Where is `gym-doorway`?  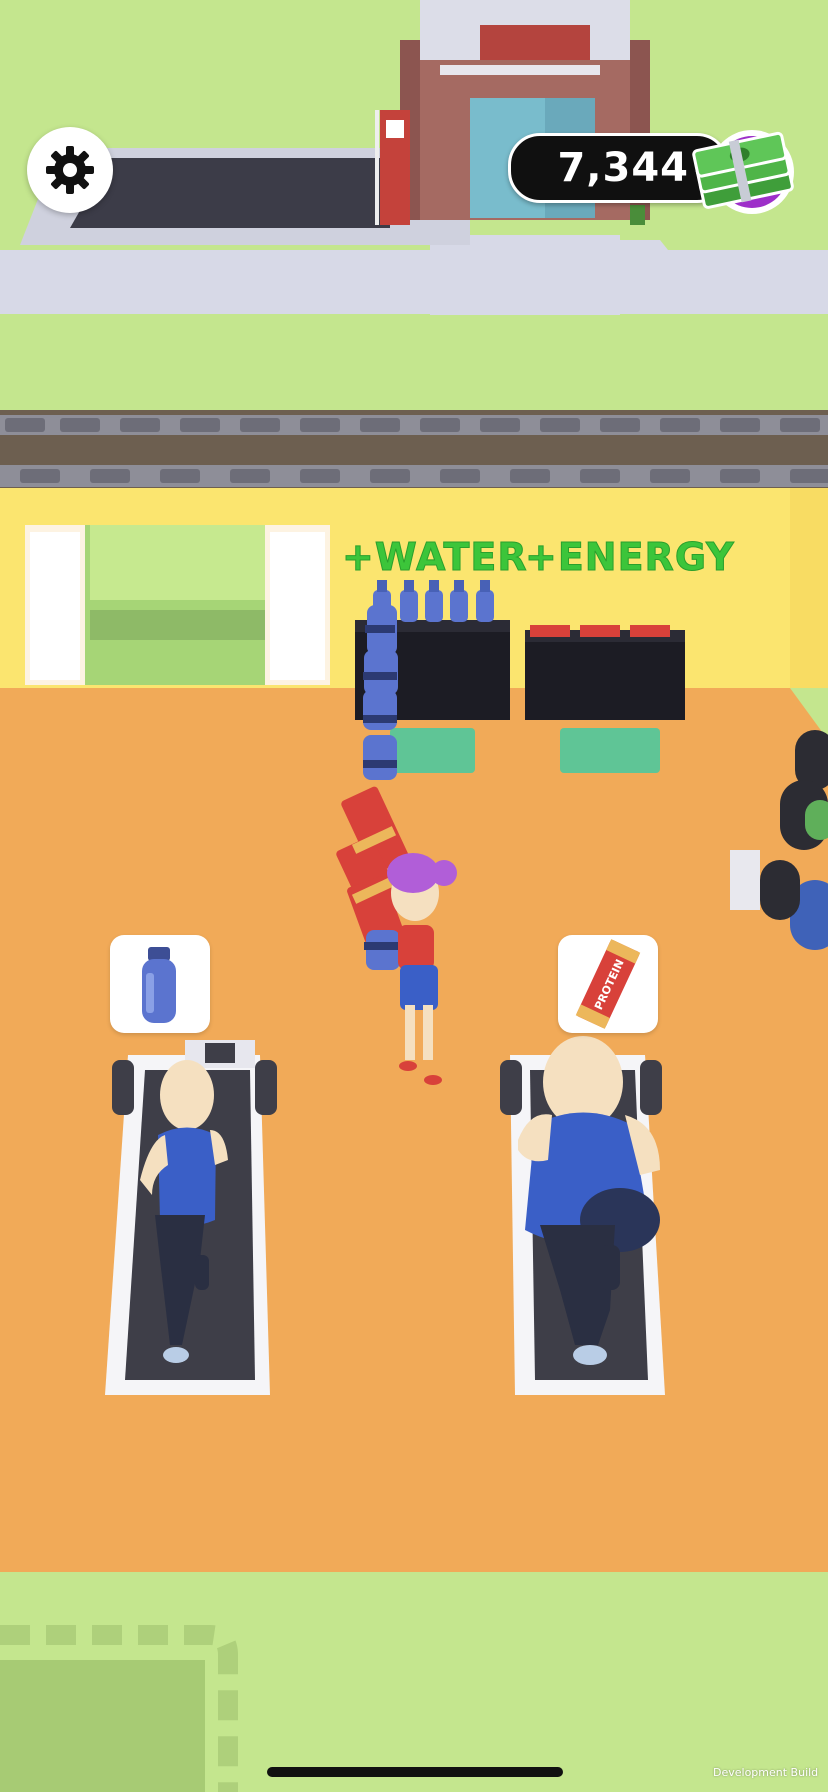 gym-doorway is located at coordinates (177, 605).